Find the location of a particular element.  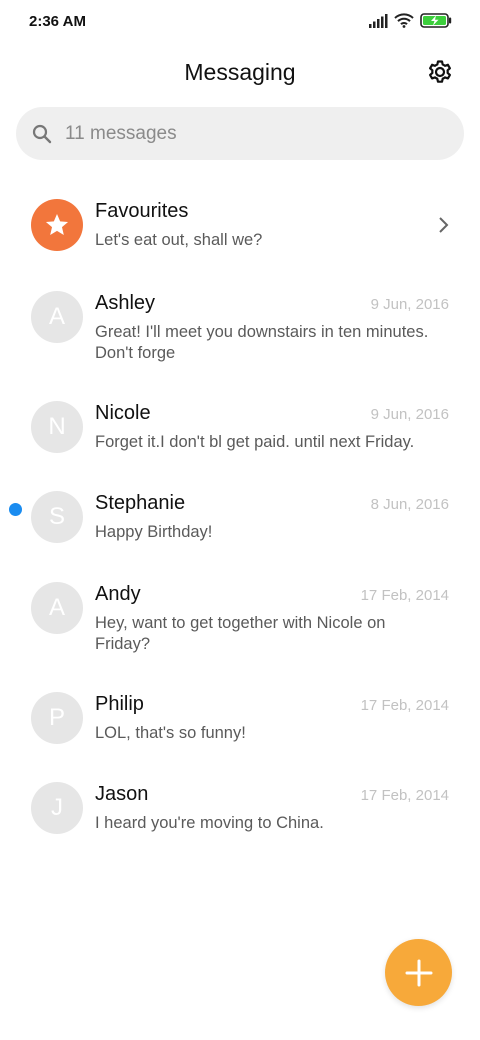

signal-icon is located at coordinates (378, 20).